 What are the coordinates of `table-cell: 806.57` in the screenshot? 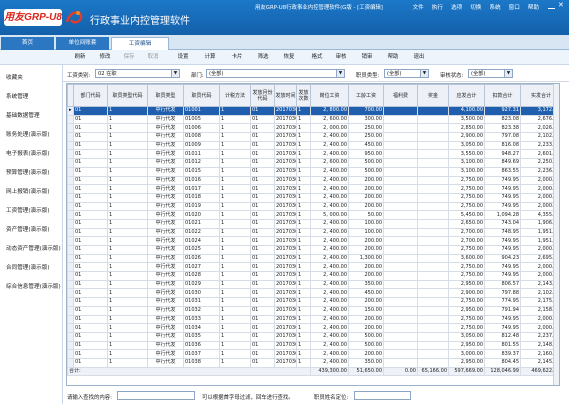 It's located at (502, 284).